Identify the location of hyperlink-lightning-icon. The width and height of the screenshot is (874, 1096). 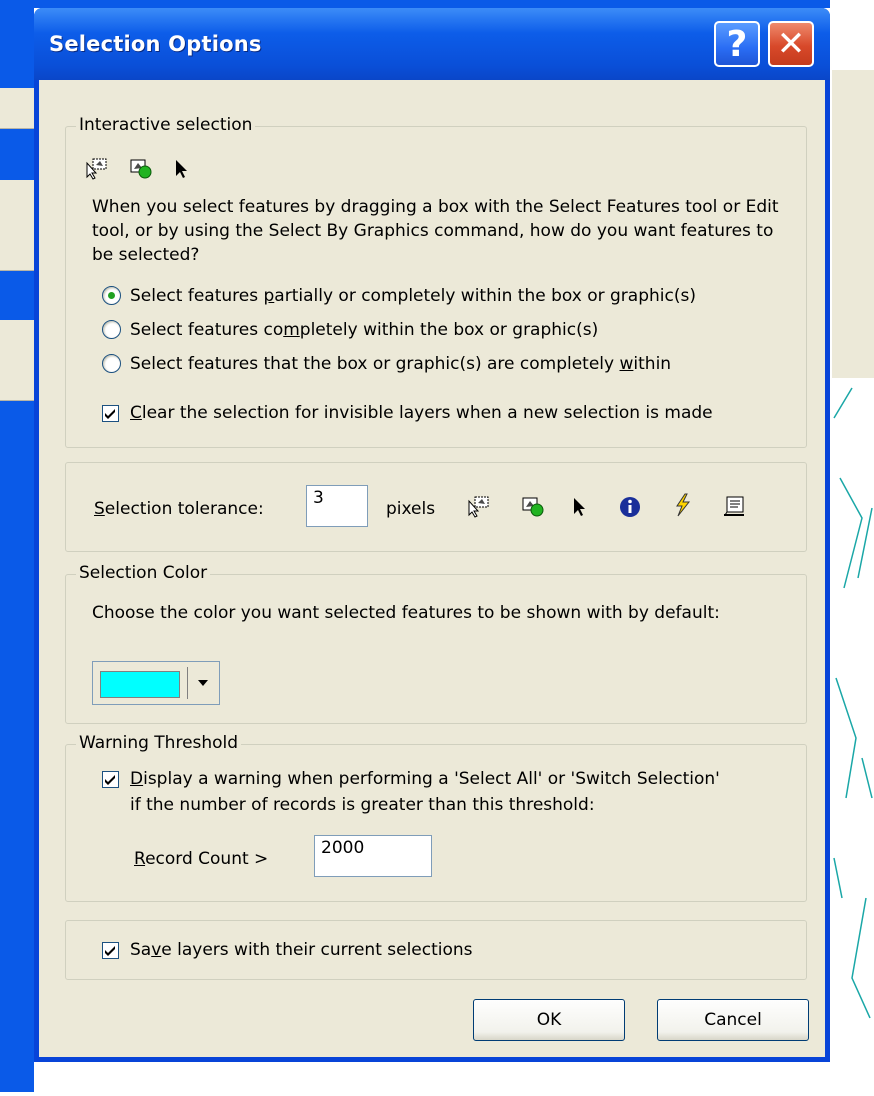
(683, 505).